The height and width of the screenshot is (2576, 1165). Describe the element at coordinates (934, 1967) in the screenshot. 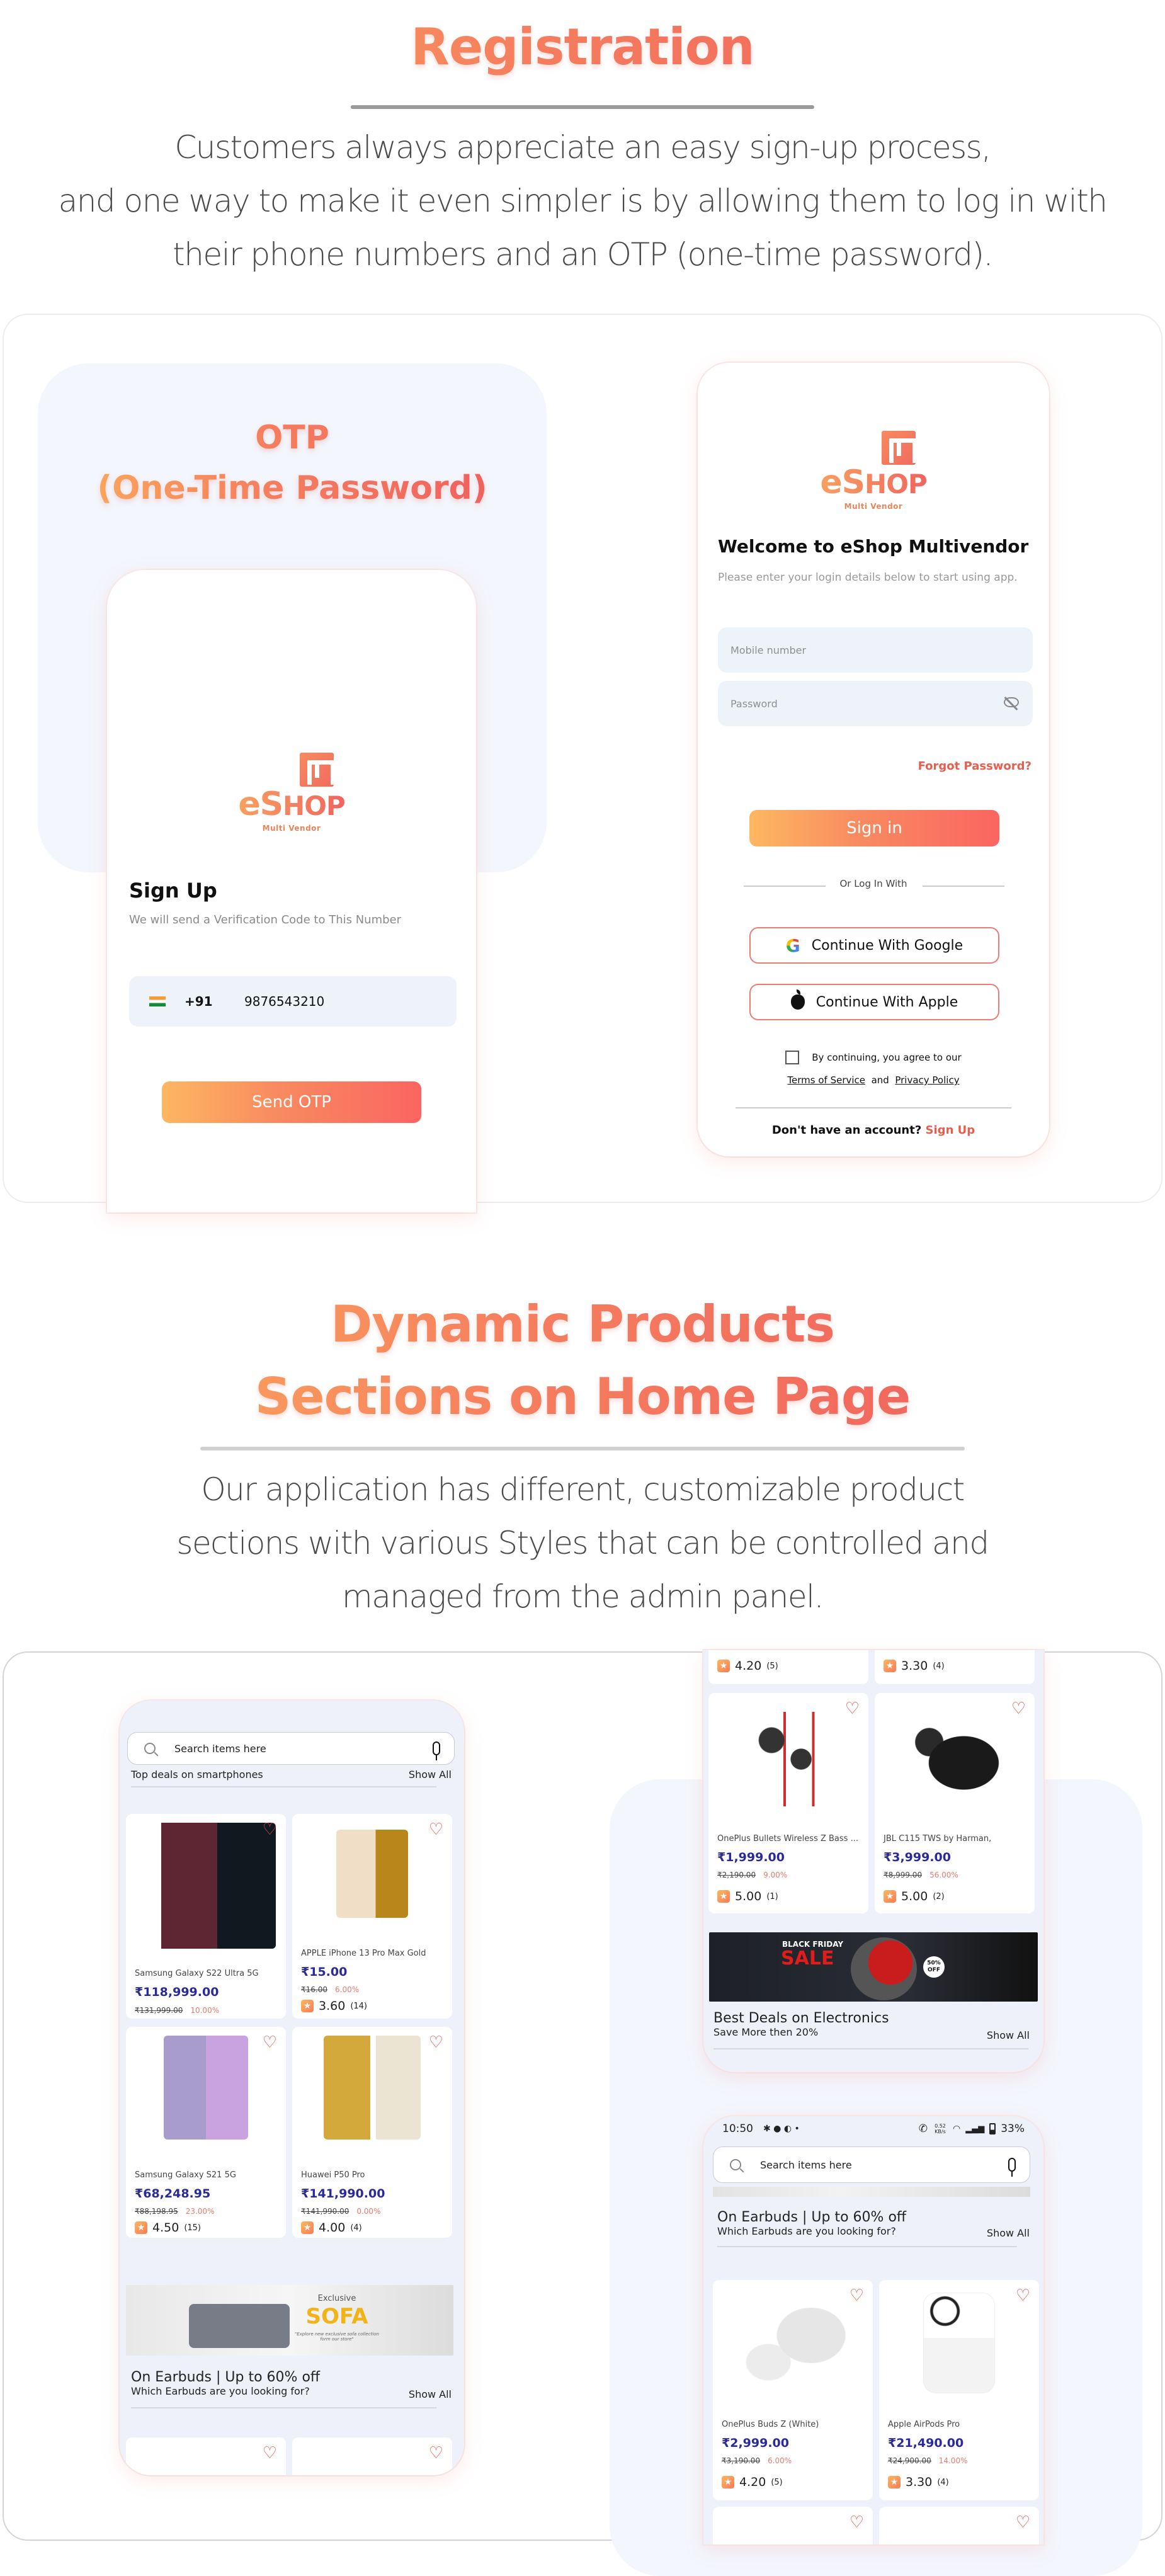

I see `discount-badge: 50% OFF` at that location.